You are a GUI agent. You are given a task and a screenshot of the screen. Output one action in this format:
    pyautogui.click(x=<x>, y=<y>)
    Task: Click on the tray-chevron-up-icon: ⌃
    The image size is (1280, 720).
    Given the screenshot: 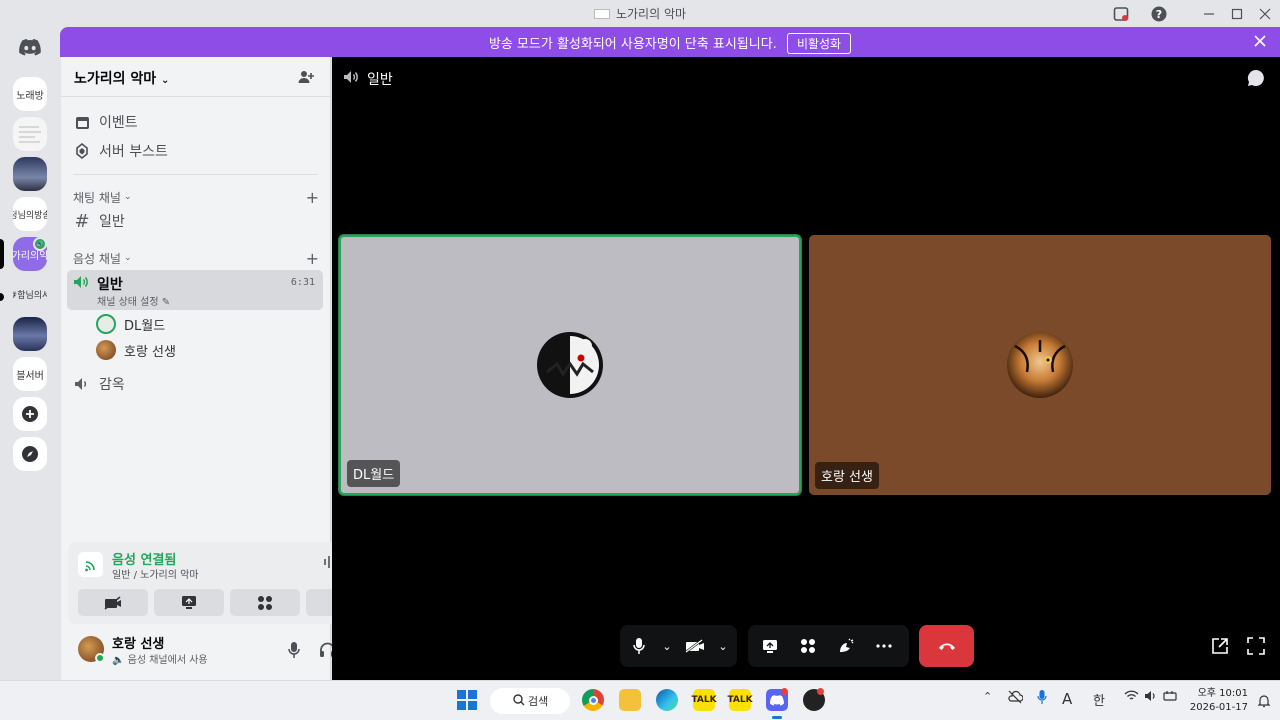 What is the action you would take?
    pyautogui.click(x=987, y=696)
    